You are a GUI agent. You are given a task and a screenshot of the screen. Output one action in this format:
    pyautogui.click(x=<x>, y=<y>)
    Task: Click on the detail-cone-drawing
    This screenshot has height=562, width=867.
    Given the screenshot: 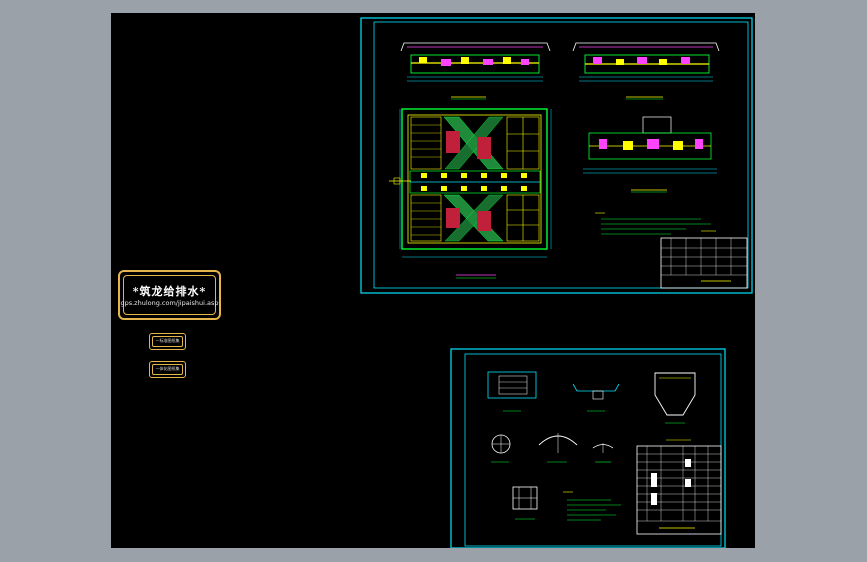 What is the action you would take?
    pyautogui.click(x=558, y=448)
    